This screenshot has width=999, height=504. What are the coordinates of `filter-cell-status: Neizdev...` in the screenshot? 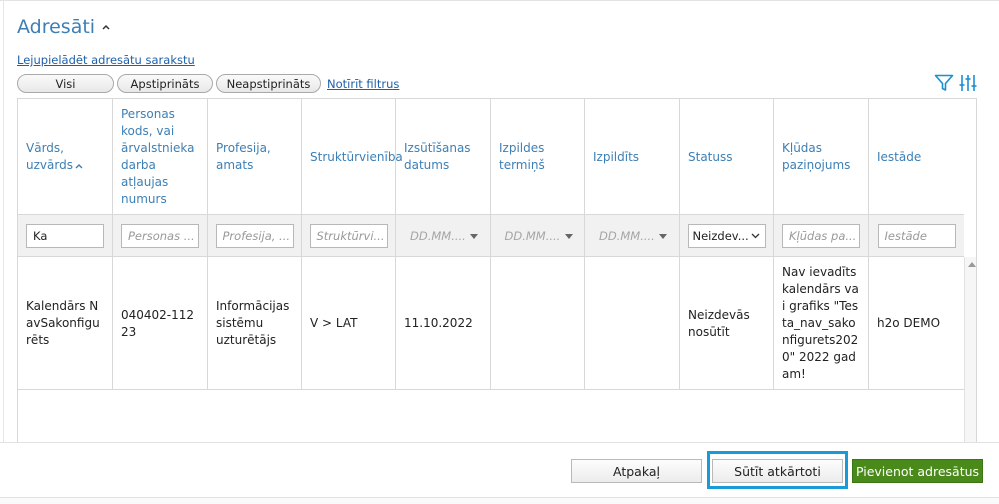 It's located at (727, 236).